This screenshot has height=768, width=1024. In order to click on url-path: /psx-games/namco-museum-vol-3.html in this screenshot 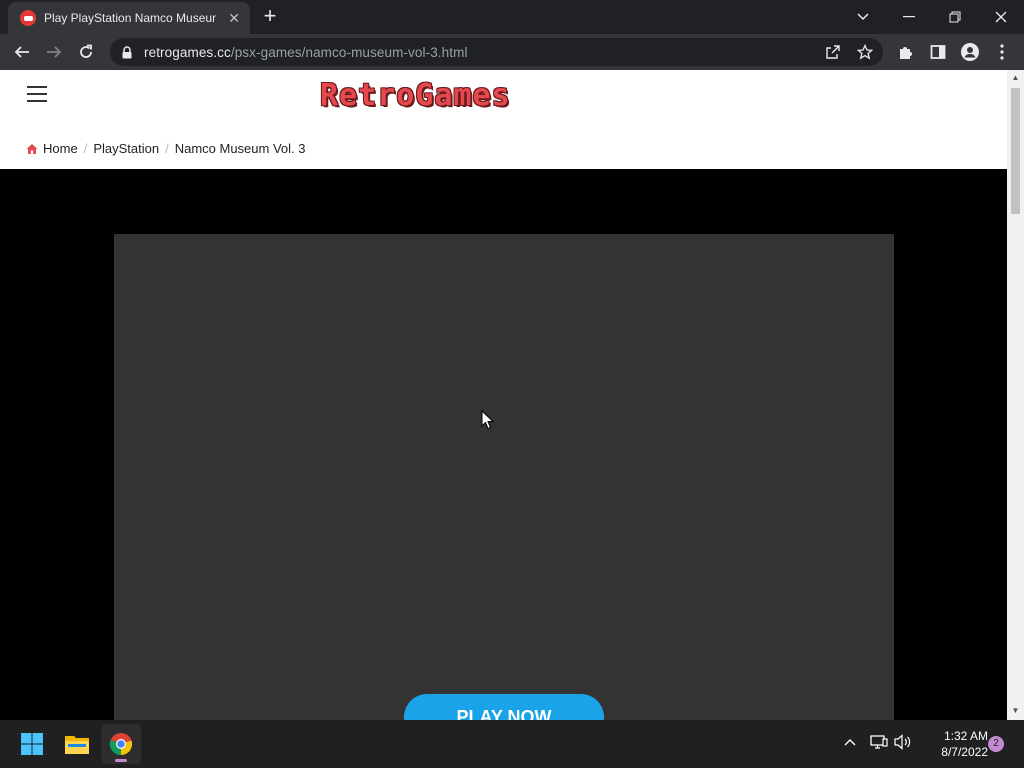, I will do `click(349, 52)`.